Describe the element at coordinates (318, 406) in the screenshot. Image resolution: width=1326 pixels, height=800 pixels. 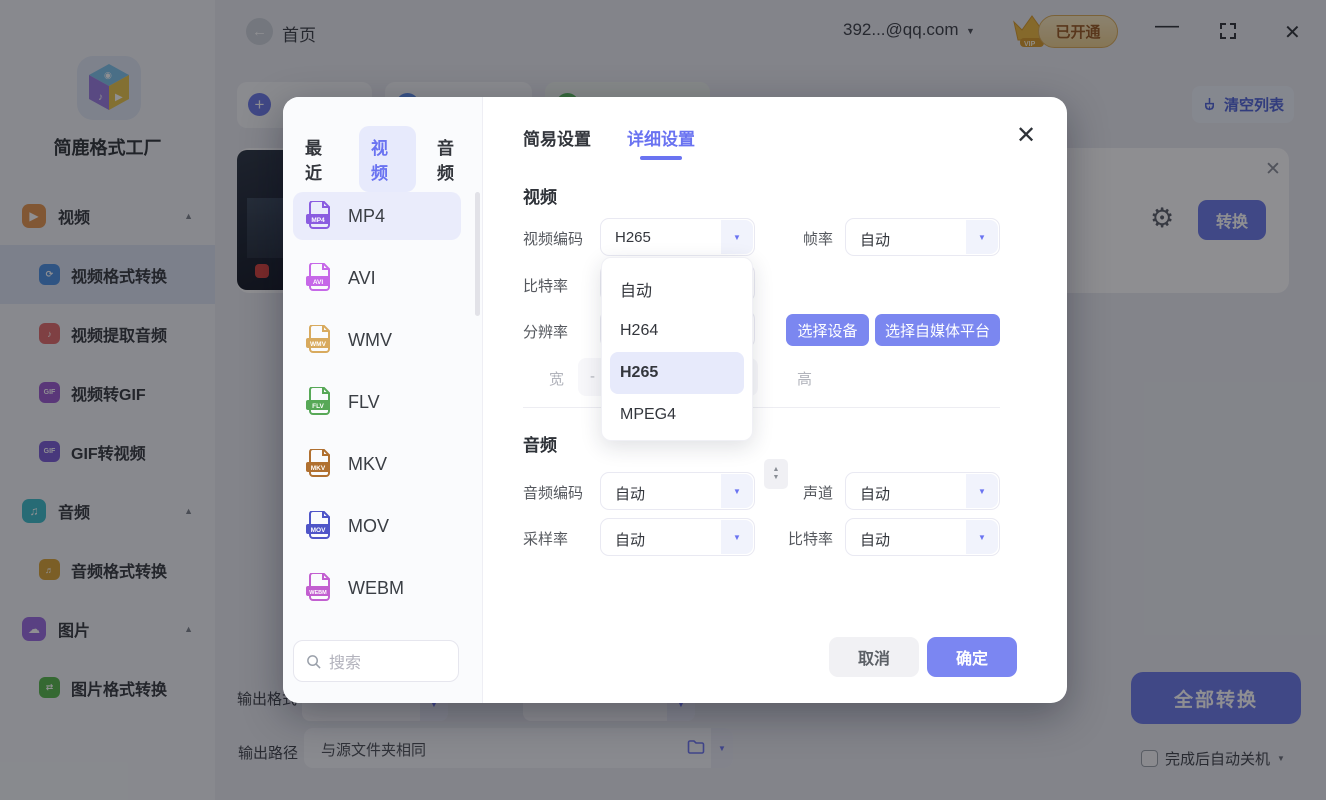
I see `svg-text: FLV` at that location.